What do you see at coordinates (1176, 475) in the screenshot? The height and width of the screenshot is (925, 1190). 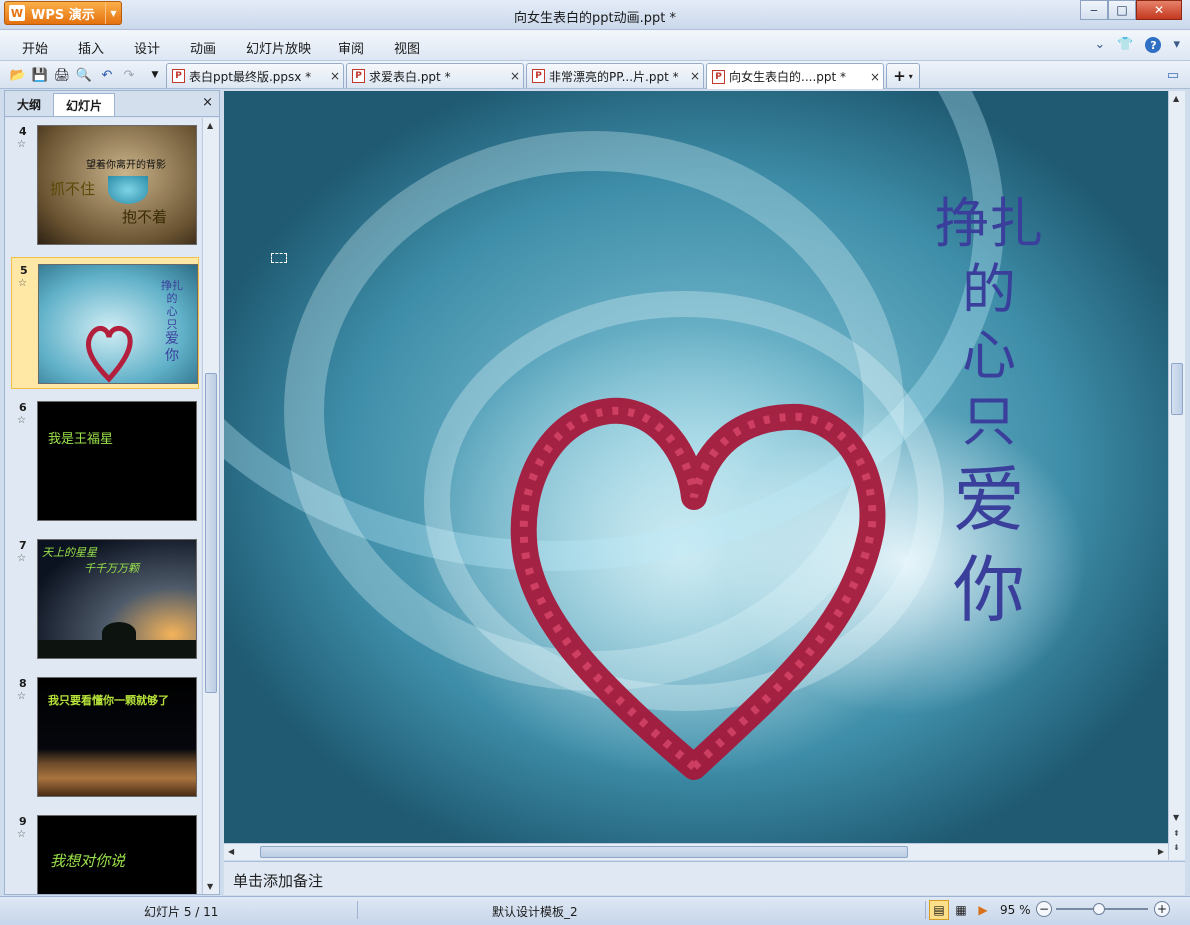 I see `slide-vertical-scrollbar: ▲ ▼ ⇞ ⇟` at bounding box center [1176, 475].